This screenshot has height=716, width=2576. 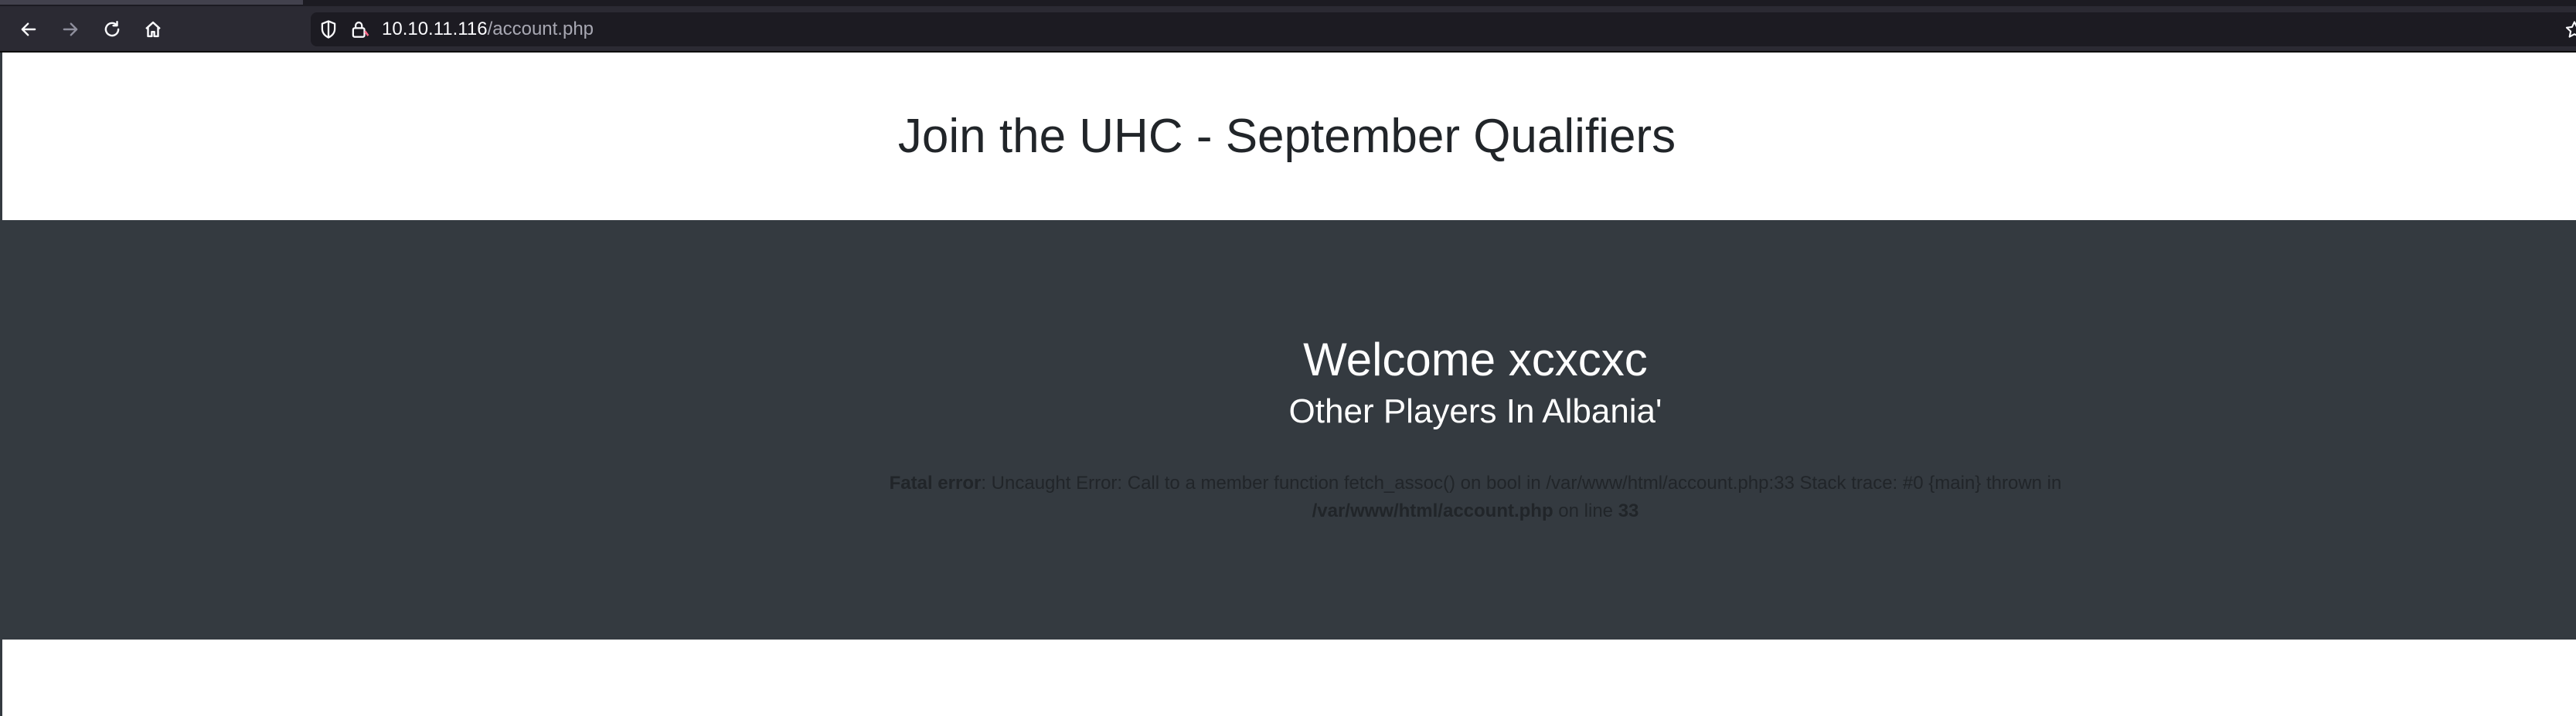 I want to click on page-title: Join the UHC - September Qualifiers, so click(x=1286, y=136).